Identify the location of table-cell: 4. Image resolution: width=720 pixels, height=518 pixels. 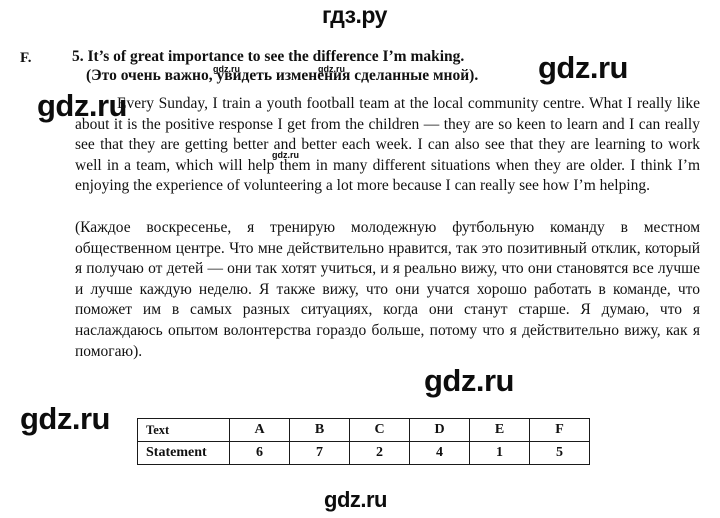
(439, 453).